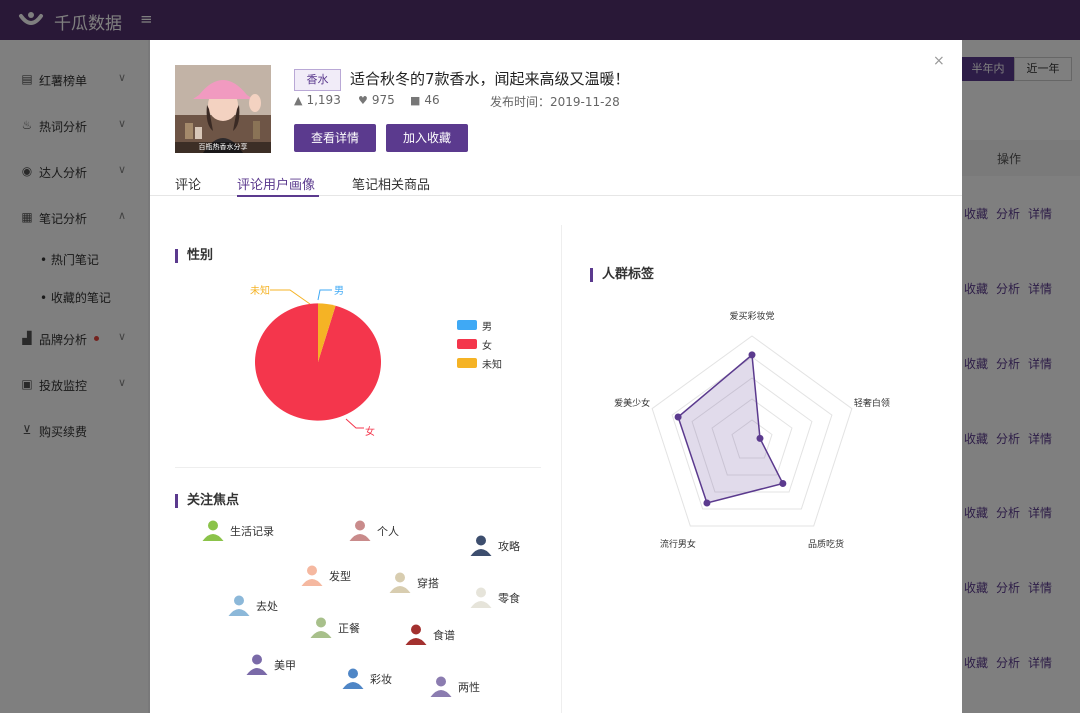 The height and width of the screenshot is (713, 1080). Describe the element at coordinates (383, 100) in the screenshot. I see `favorites-count: 975` at that location.